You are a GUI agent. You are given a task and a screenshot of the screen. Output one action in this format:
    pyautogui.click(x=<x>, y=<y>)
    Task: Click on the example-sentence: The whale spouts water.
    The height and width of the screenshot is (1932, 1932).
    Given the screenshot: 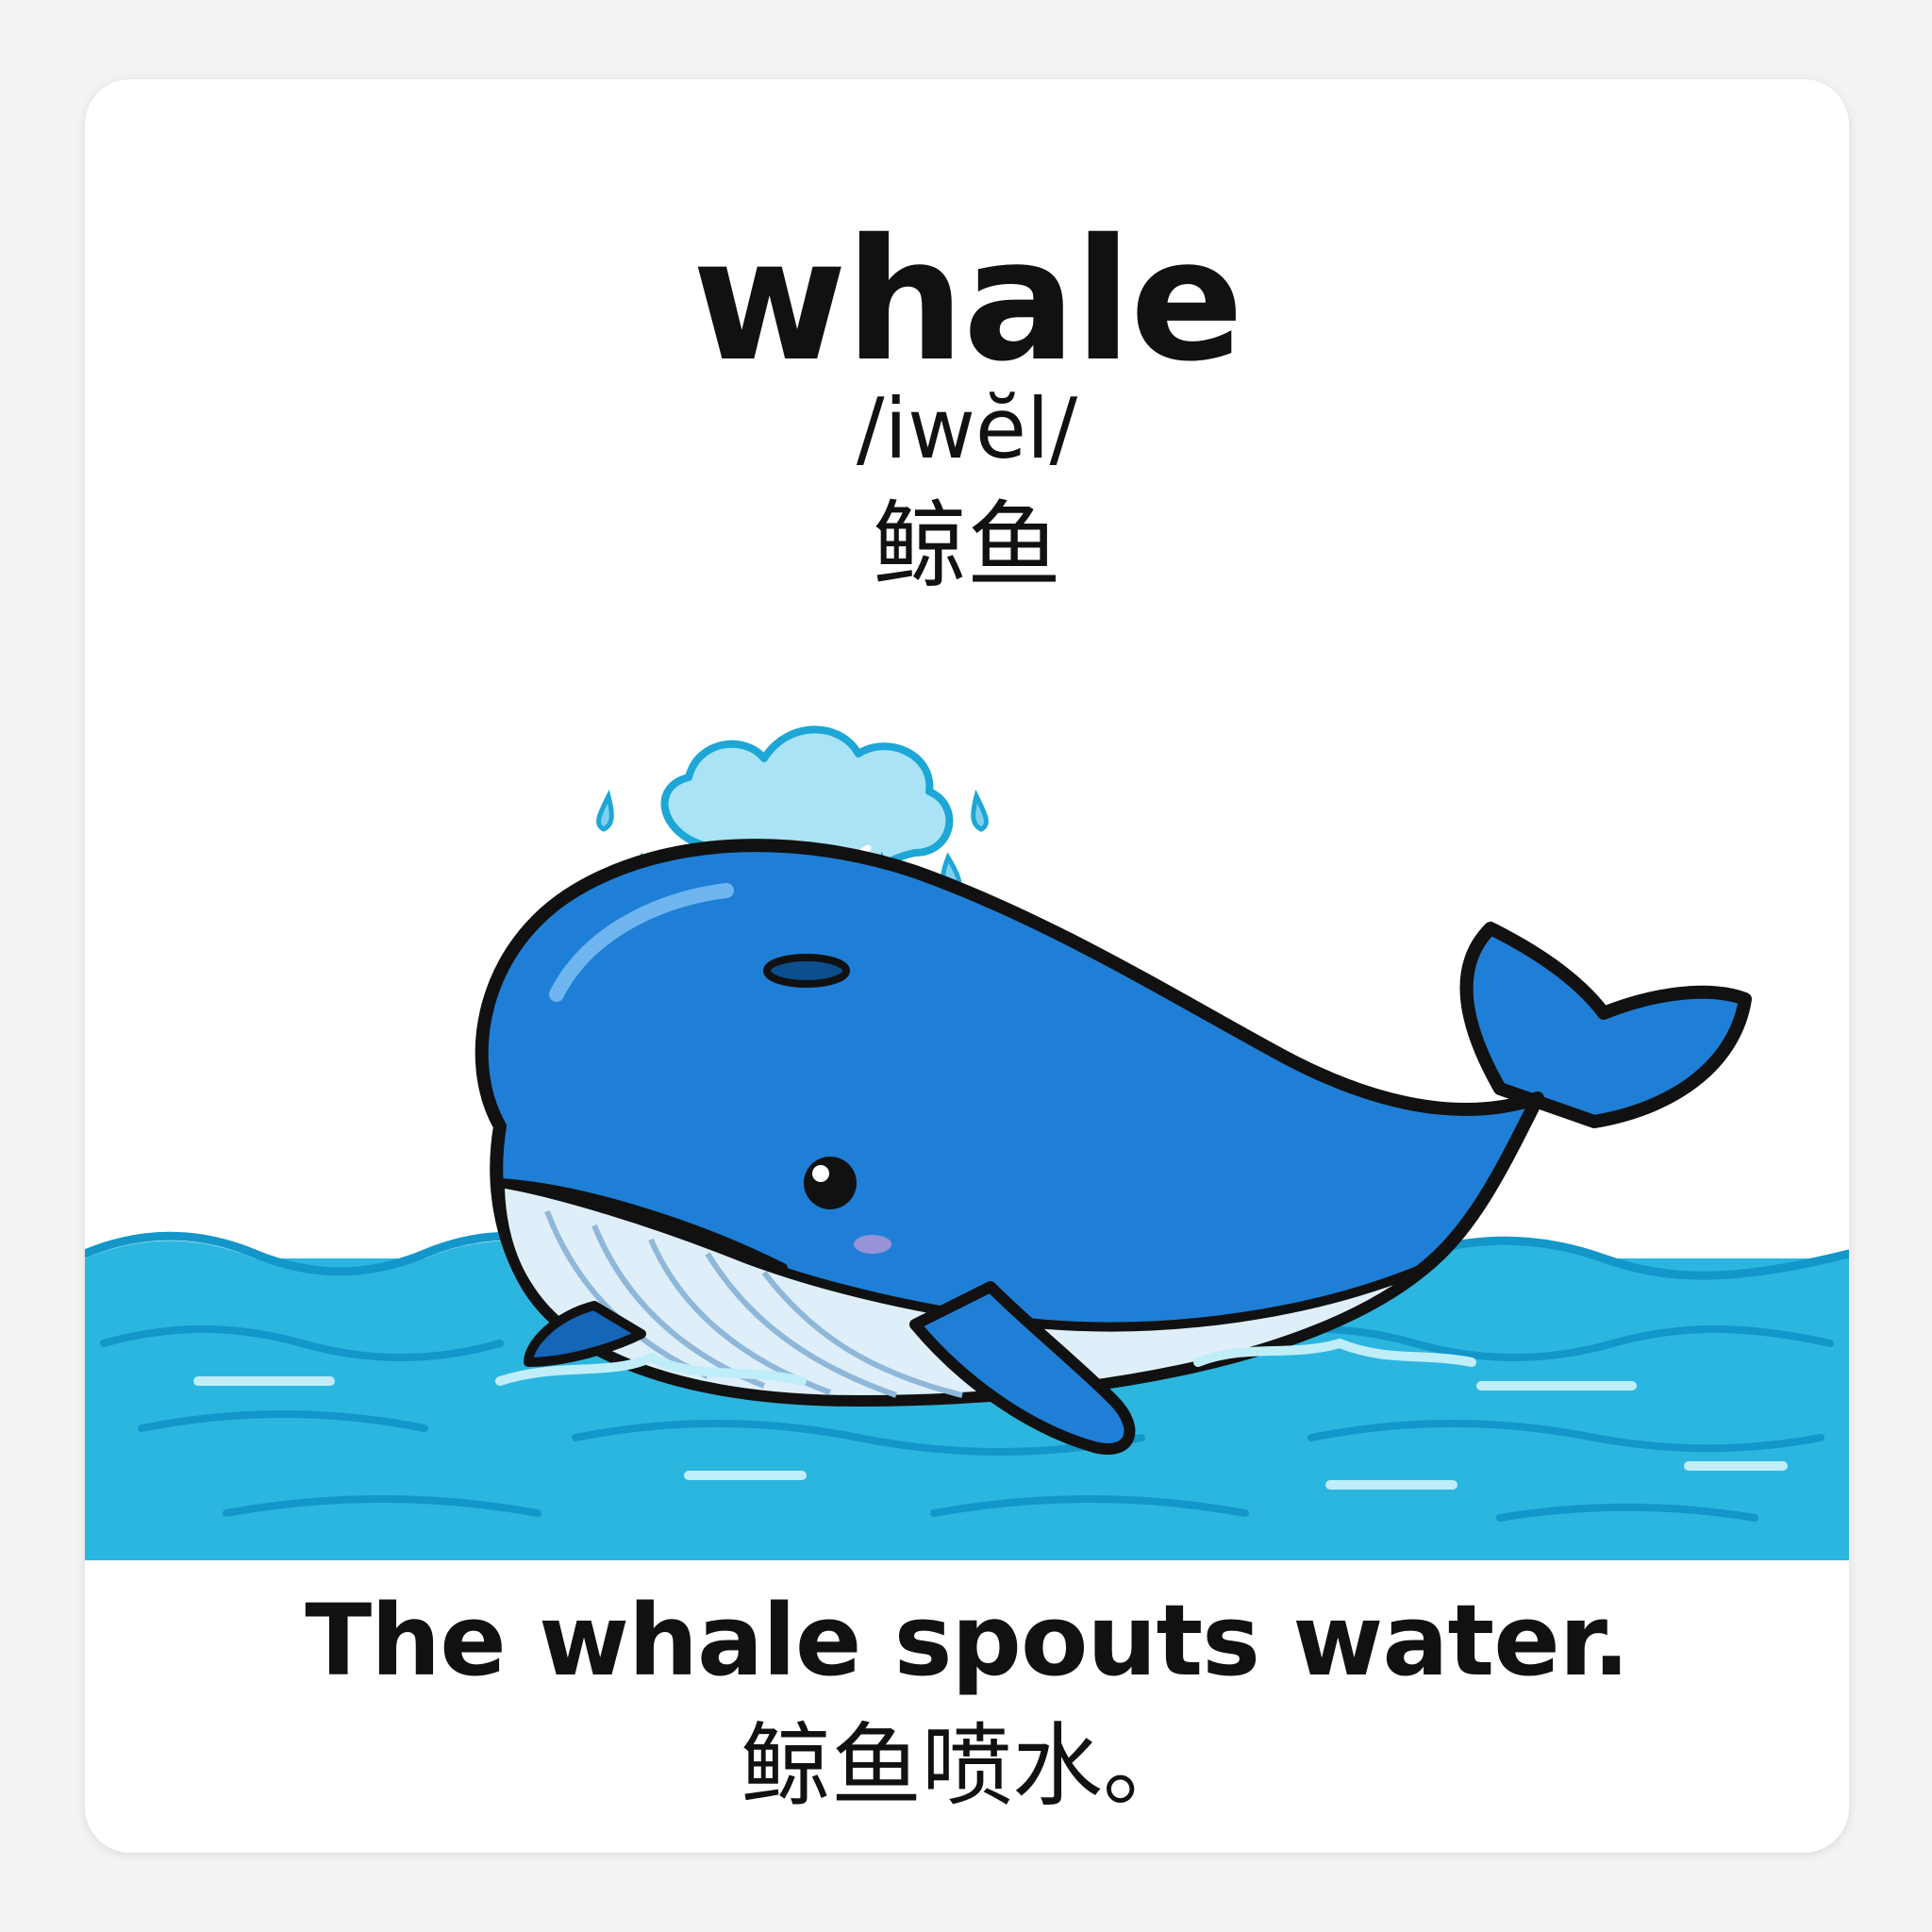 What is the action you would take?
    pyautogui.click(x=967, y=1640)
    